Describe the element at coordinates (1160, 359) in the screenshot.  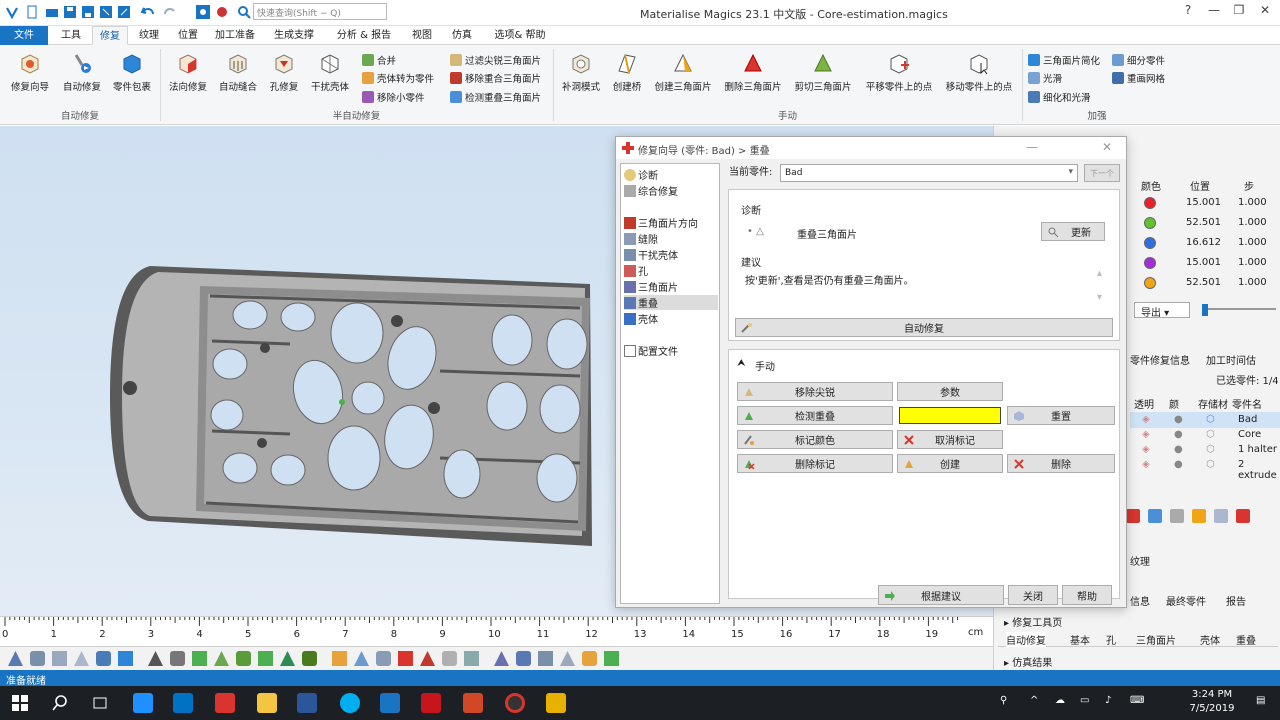
I see `tab-part-fix-info: 零件修复信息` at that location.